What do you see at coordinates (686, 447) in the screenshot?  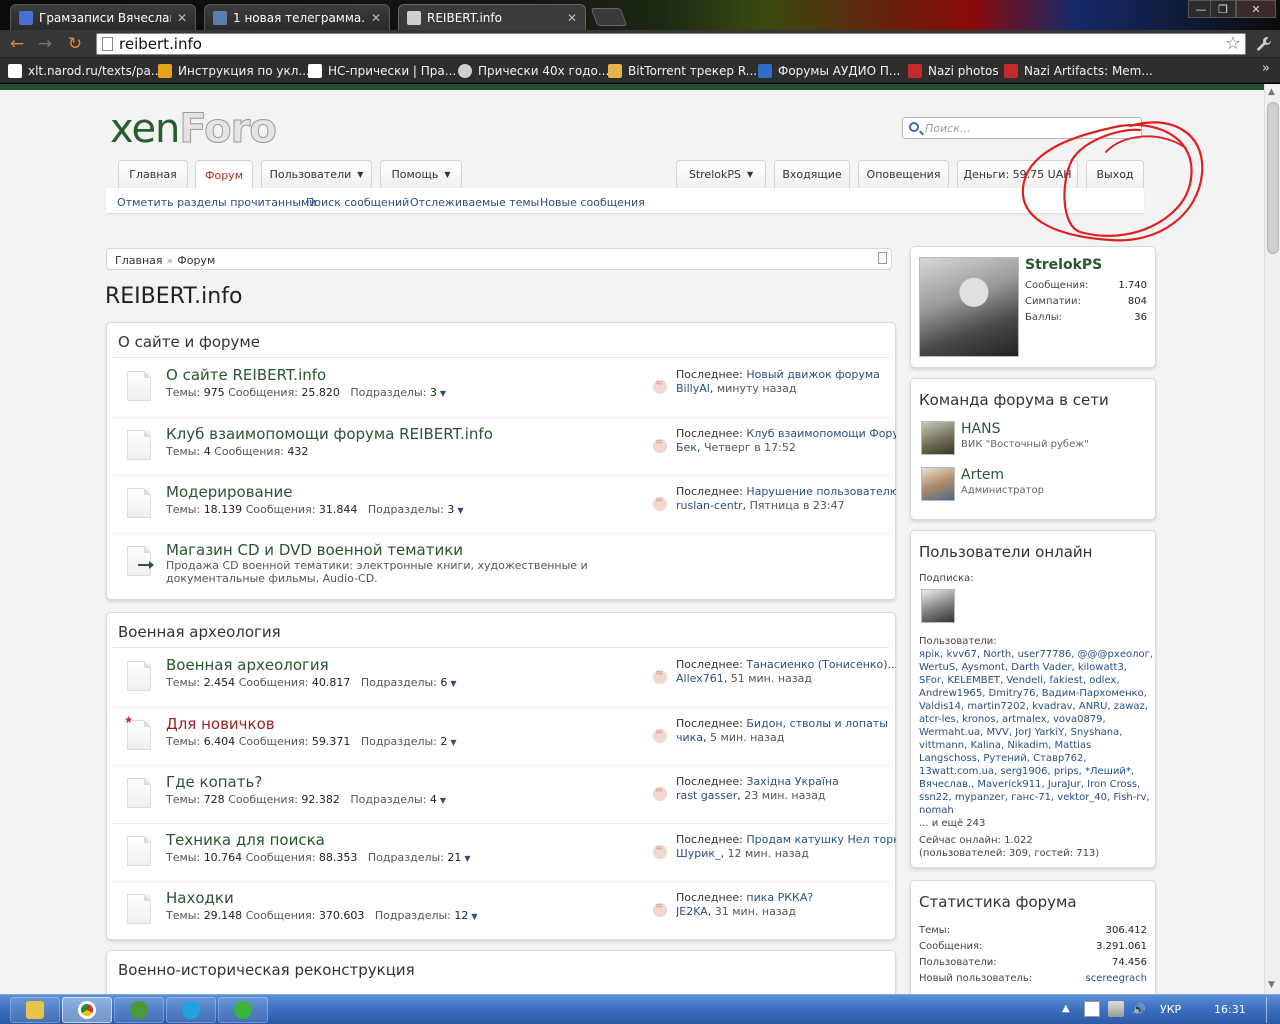 I see `last-post-user: Бек` at bounding box center [686, 447].